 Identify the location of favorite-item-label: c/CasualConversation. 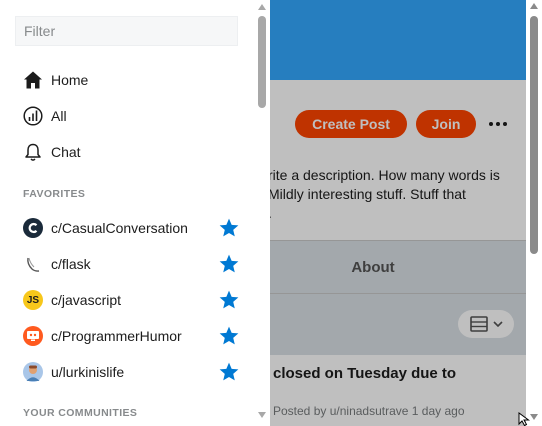
(119, 228).